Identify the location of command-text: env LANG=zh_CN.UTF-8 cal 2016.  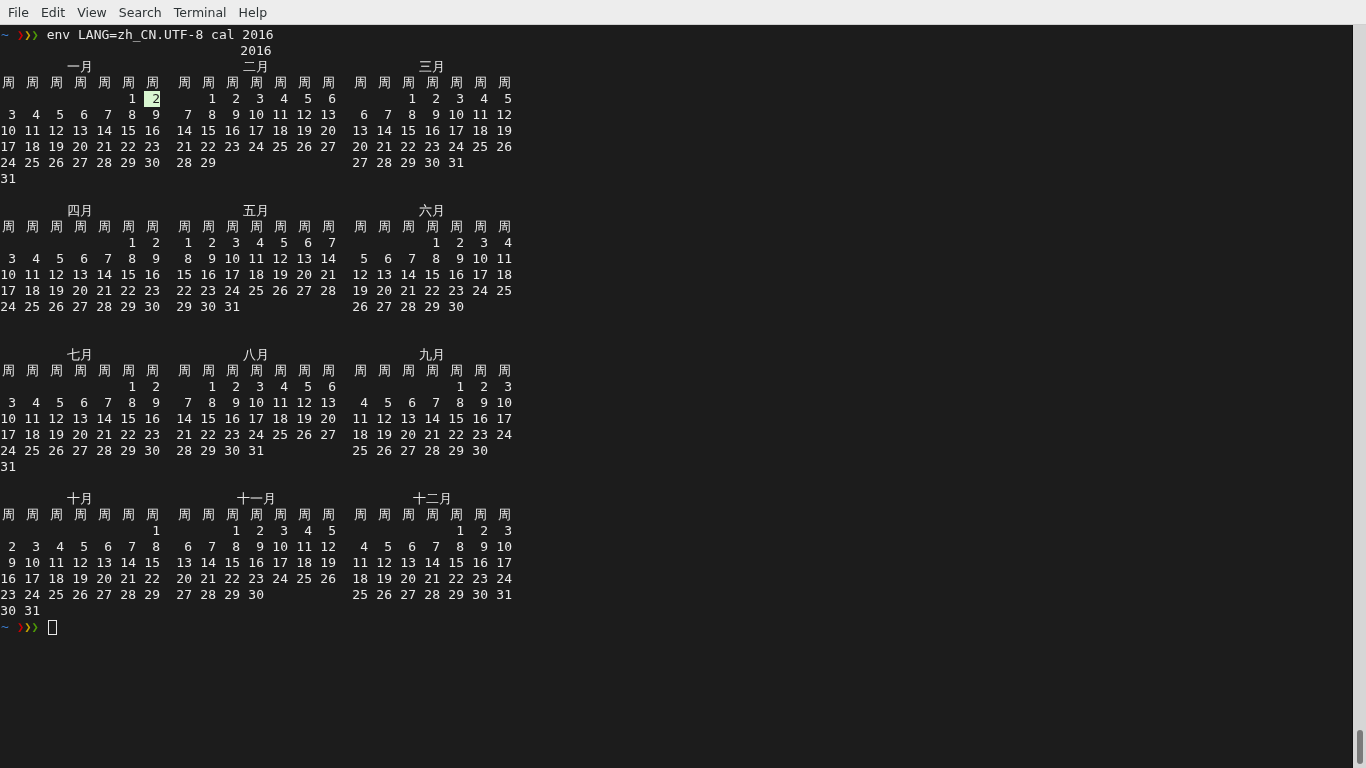
(160, 35).